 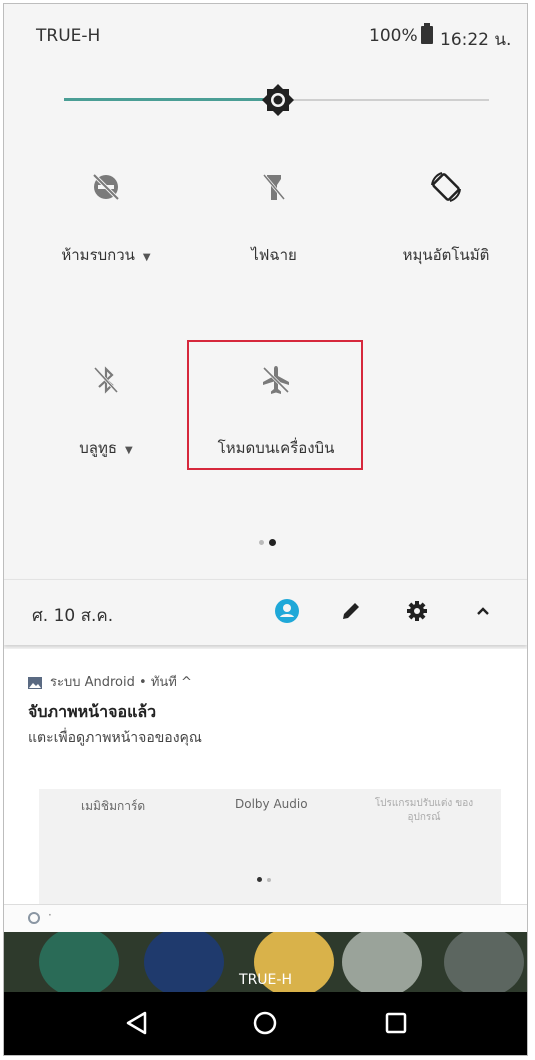 What do you see at coordinates (424, 810) in the screenshot?
I see `preview-item: โปรแกรมปรับแต่ง ของอุปกรณ์` at bounding box center [424, 810].